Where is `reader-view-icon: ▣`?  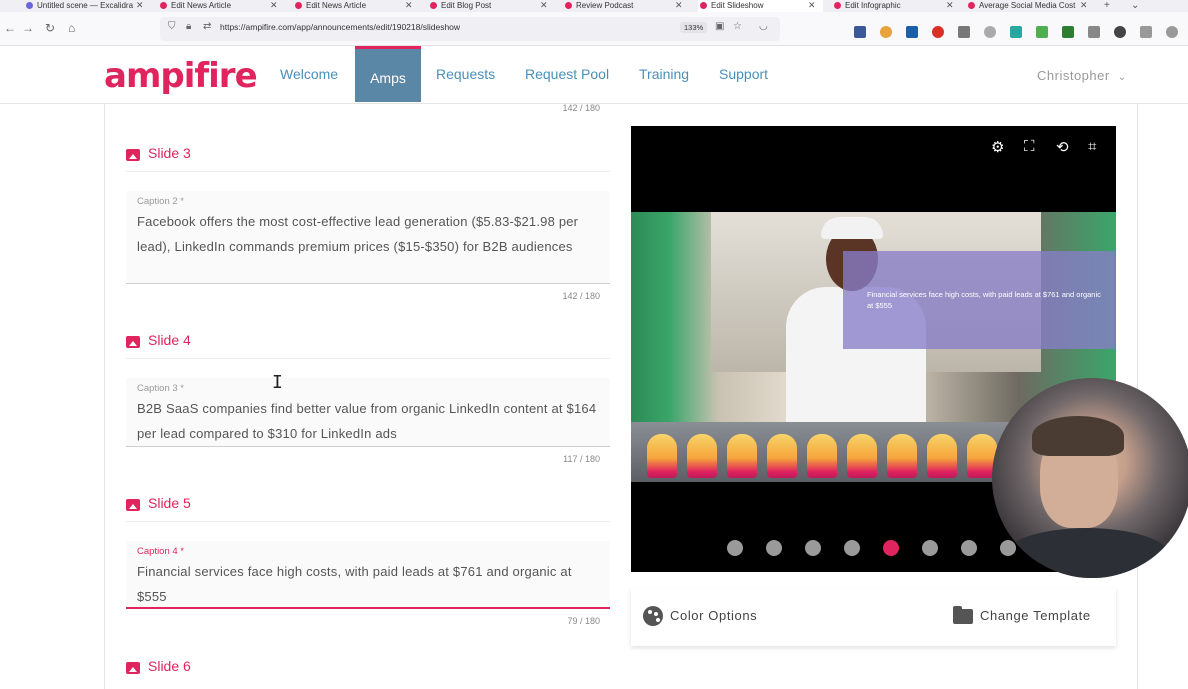
reader-view-icon: ▣ is located at coordinates (719, 26).